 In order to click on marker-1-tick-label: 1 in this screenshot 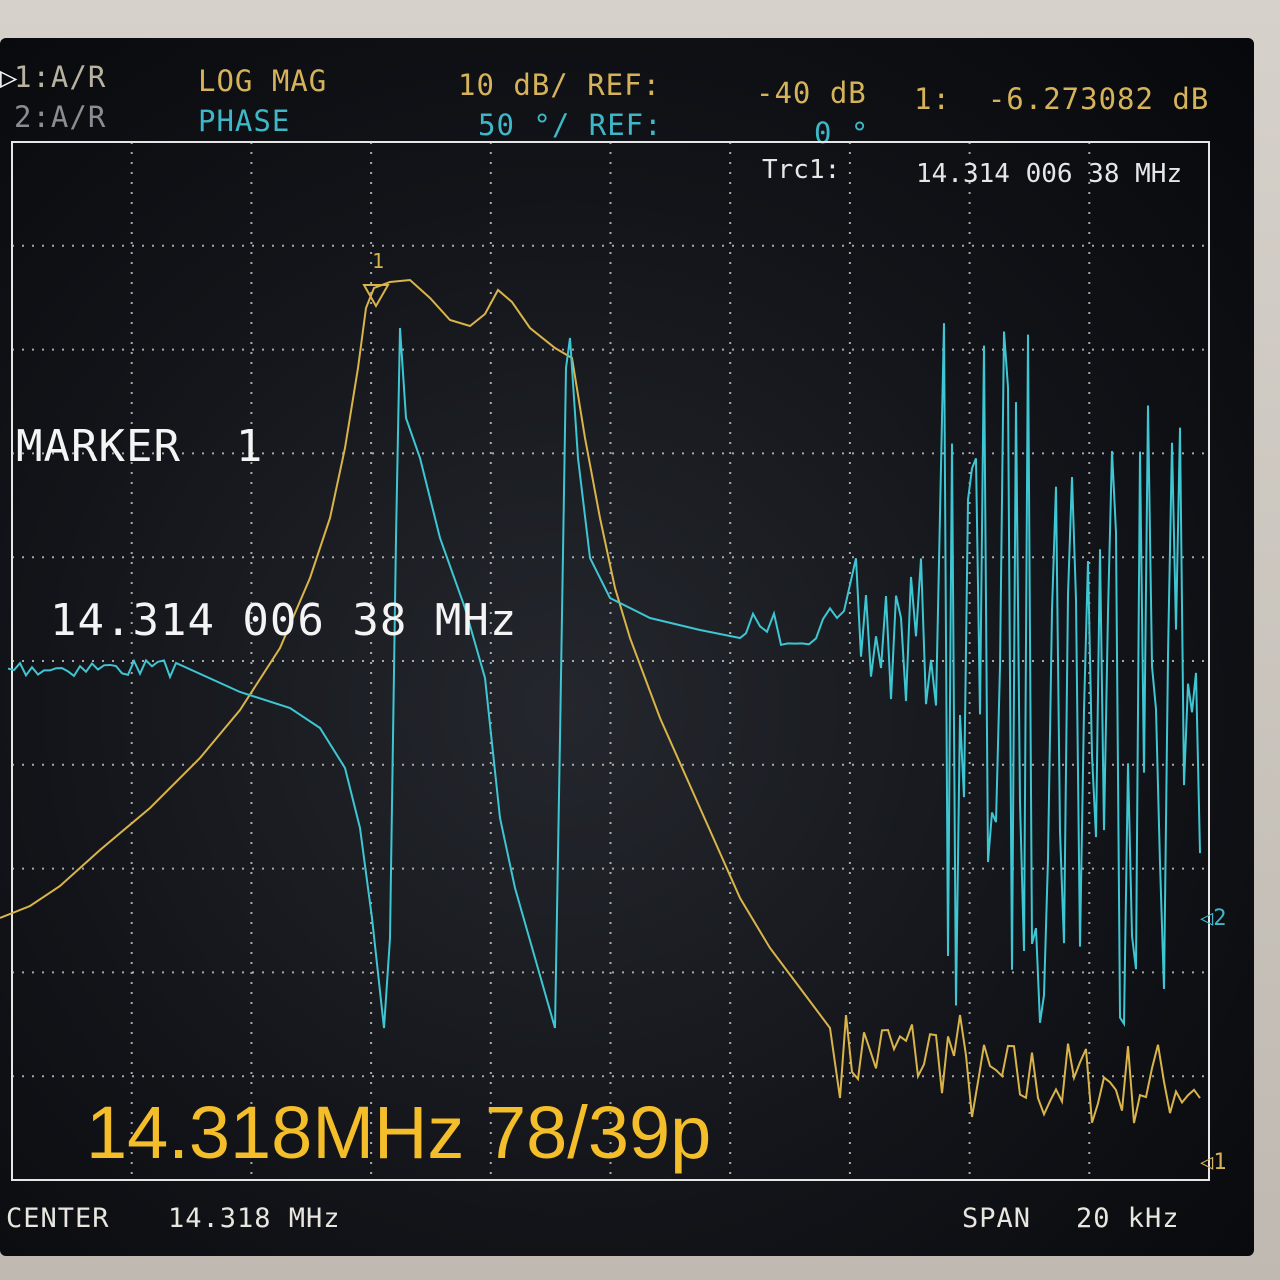, I will do `click(378, 261)`.